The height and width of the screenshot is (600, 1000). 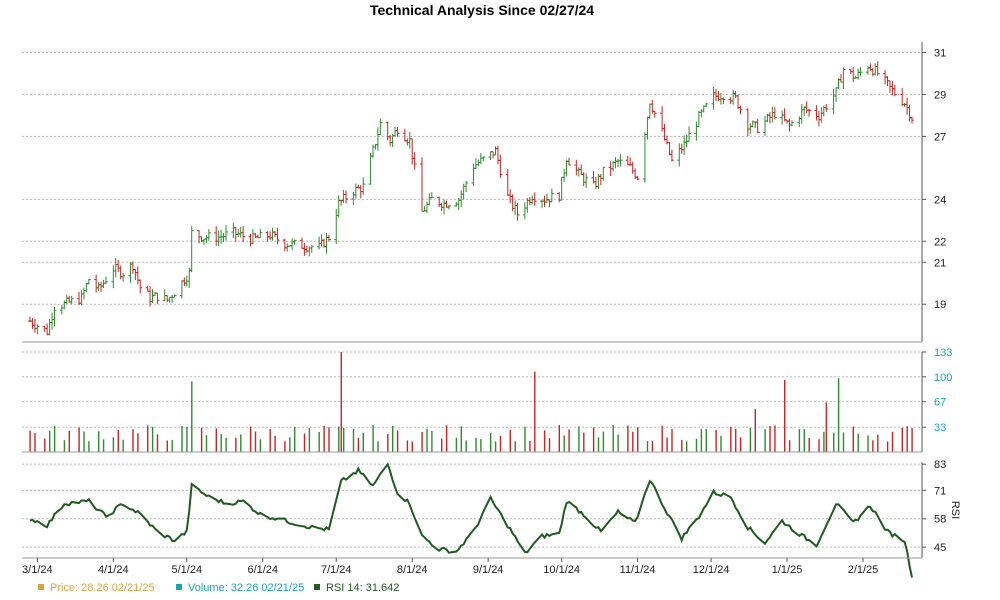 I want to click on legend-entry: Price: 28.26 02/21/25, so click(x=102, y=588).